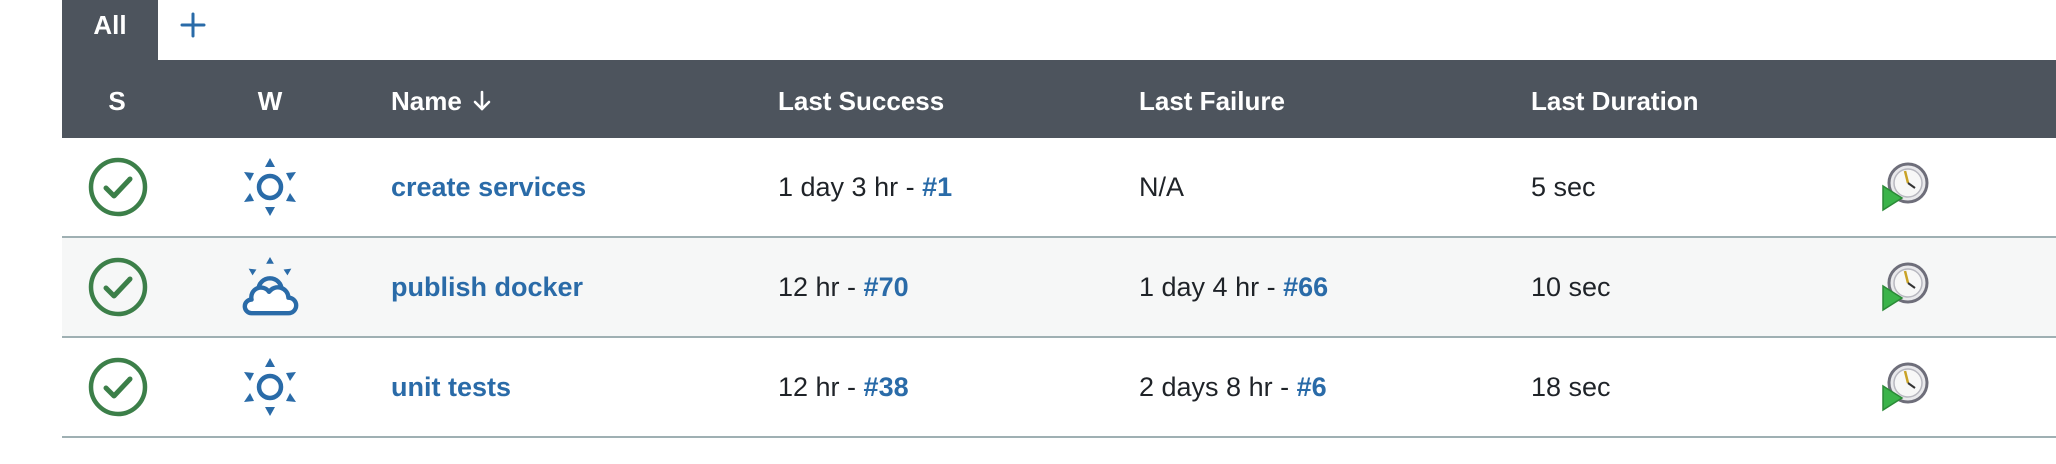 The width and height of the screenshot is (2056, 464). I want to click on last-success-build-link: #38, so click(886, 387).